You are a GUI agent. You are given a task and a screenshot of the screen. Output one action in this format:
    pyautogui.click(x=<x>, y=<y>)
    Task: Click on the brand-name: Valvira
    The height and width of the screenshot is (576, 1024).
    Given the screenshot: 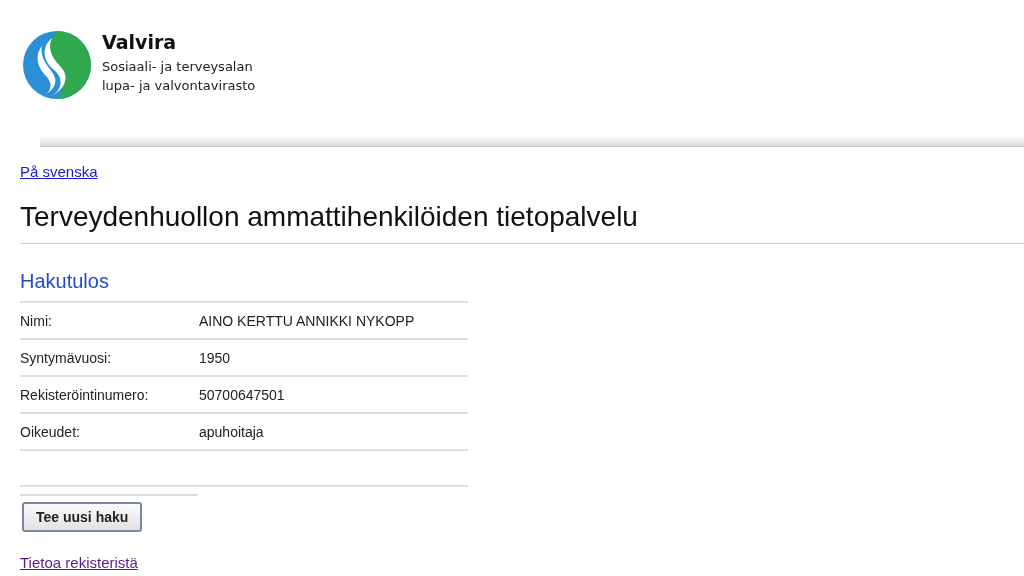 What is the action you would take?
    pyautogui.click(x=140, y=42)
    